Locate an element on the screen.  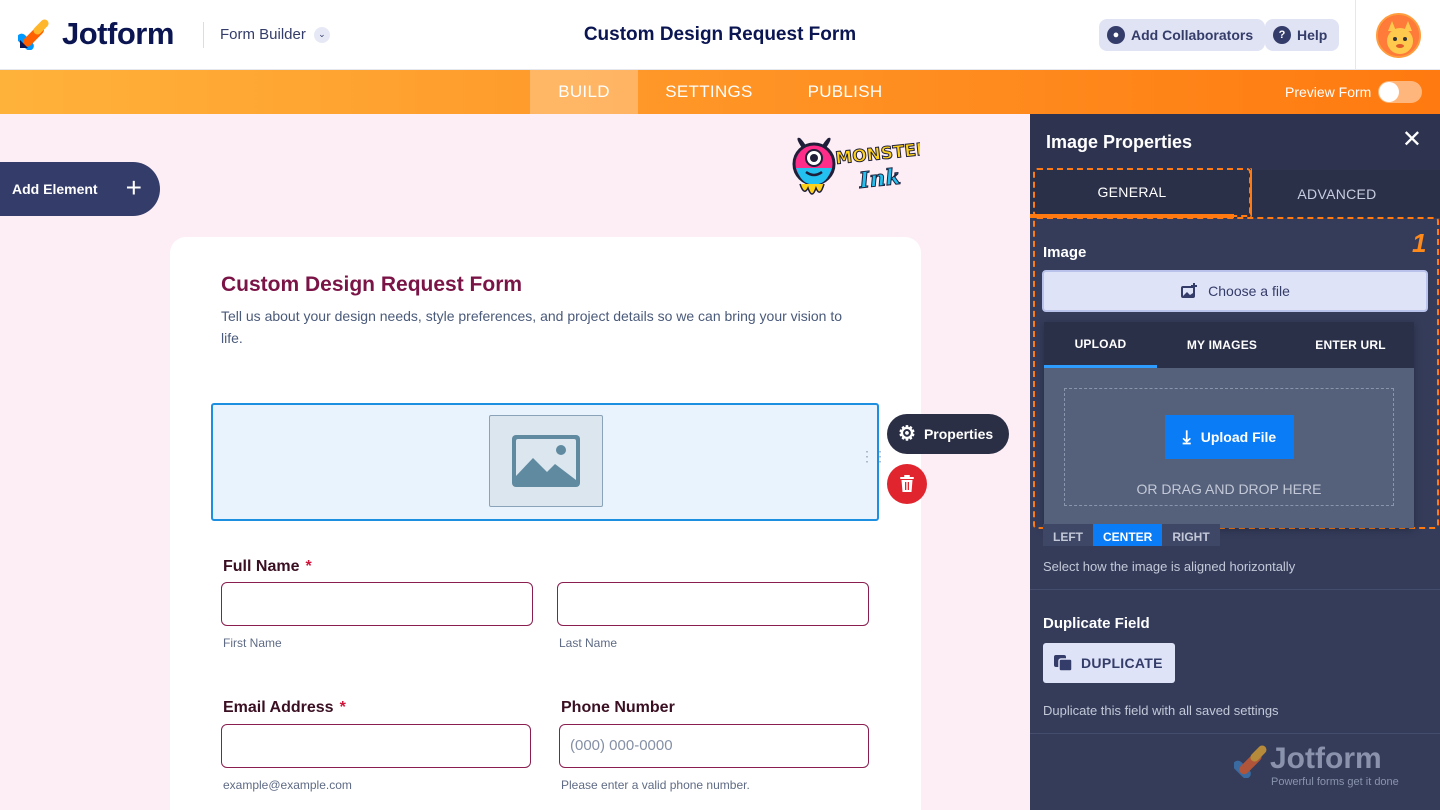
last-name-sublabel: Last Name is located at coordinates (588, 643).